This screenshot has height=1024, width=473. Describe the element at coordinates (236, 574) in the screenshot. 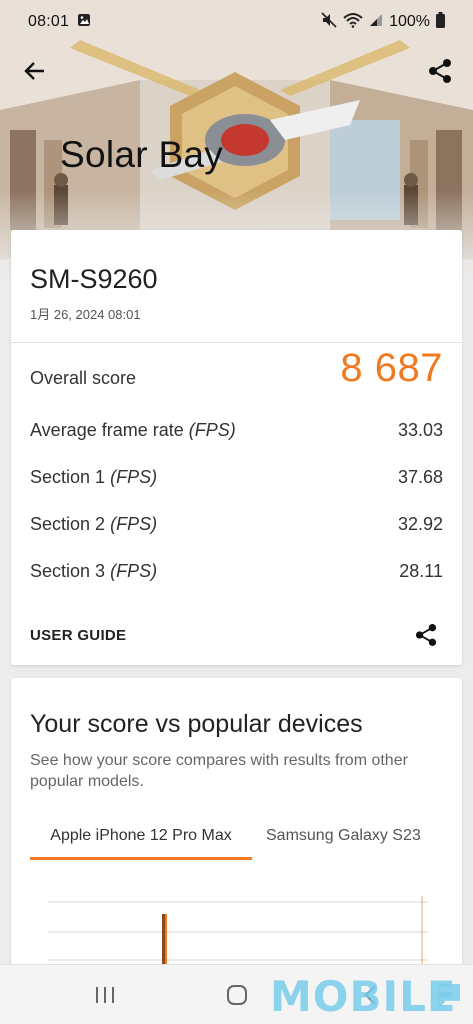

I see `metric-row-section-3: Section 3 (FPS) 28.11` at that location.